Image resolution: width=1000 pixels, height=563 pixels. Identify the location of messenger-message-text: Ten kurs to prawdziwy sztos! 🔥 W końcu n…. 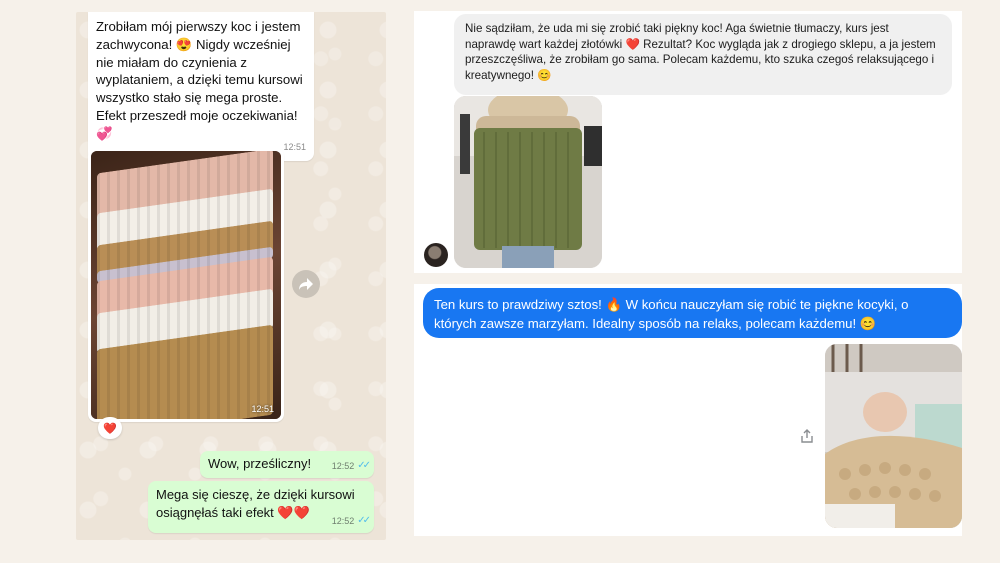
(671, 314).